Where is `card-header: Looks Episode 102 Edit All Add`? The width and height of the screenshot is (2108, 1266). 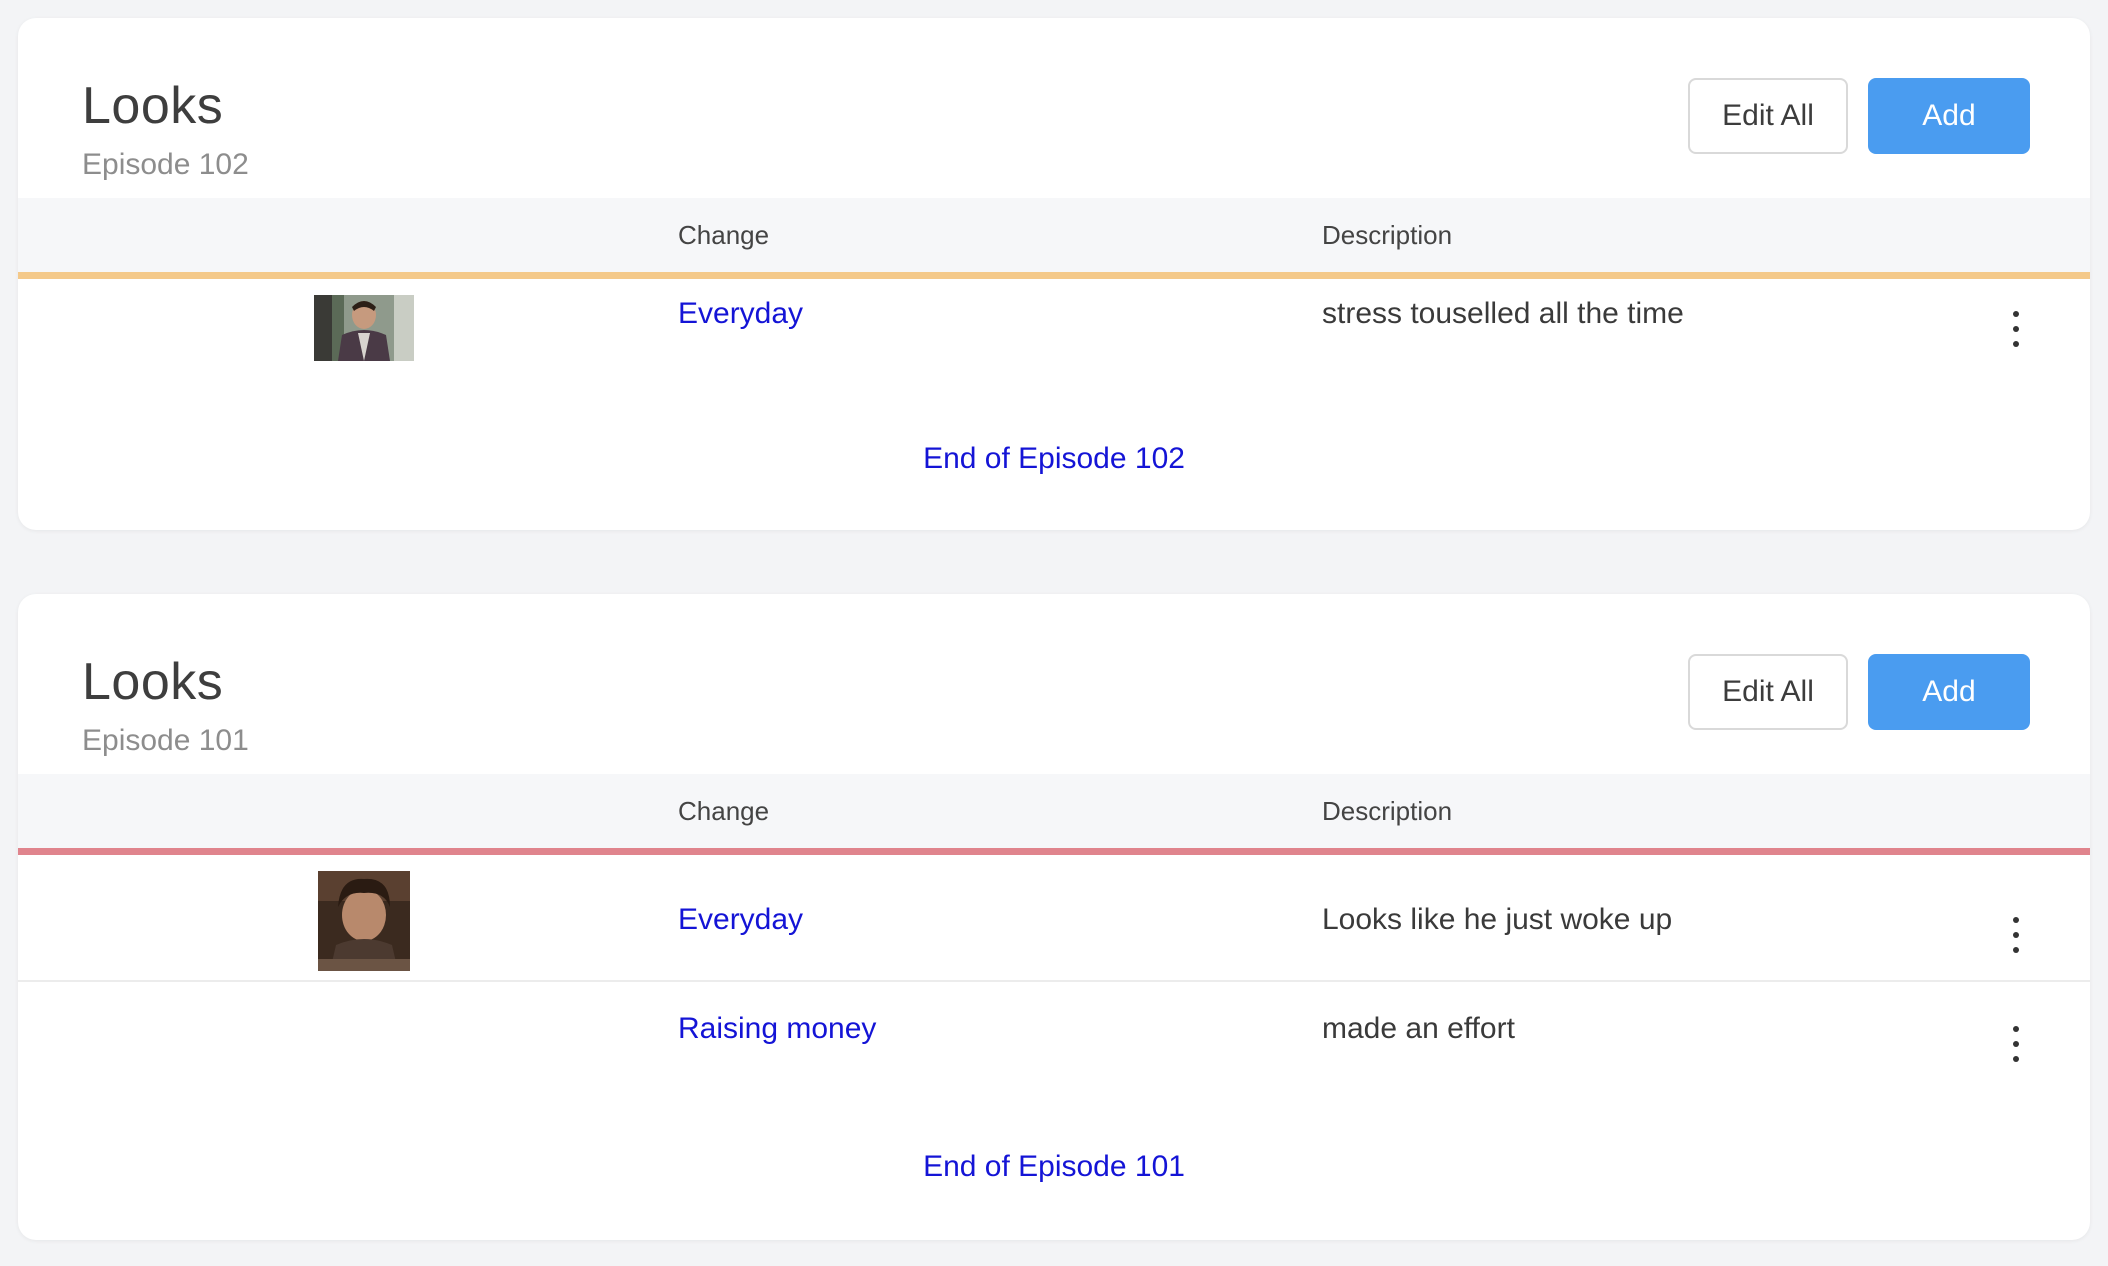
card-header: Looks Episode 102 Edit All Add is located at coordinates (1054, 108).